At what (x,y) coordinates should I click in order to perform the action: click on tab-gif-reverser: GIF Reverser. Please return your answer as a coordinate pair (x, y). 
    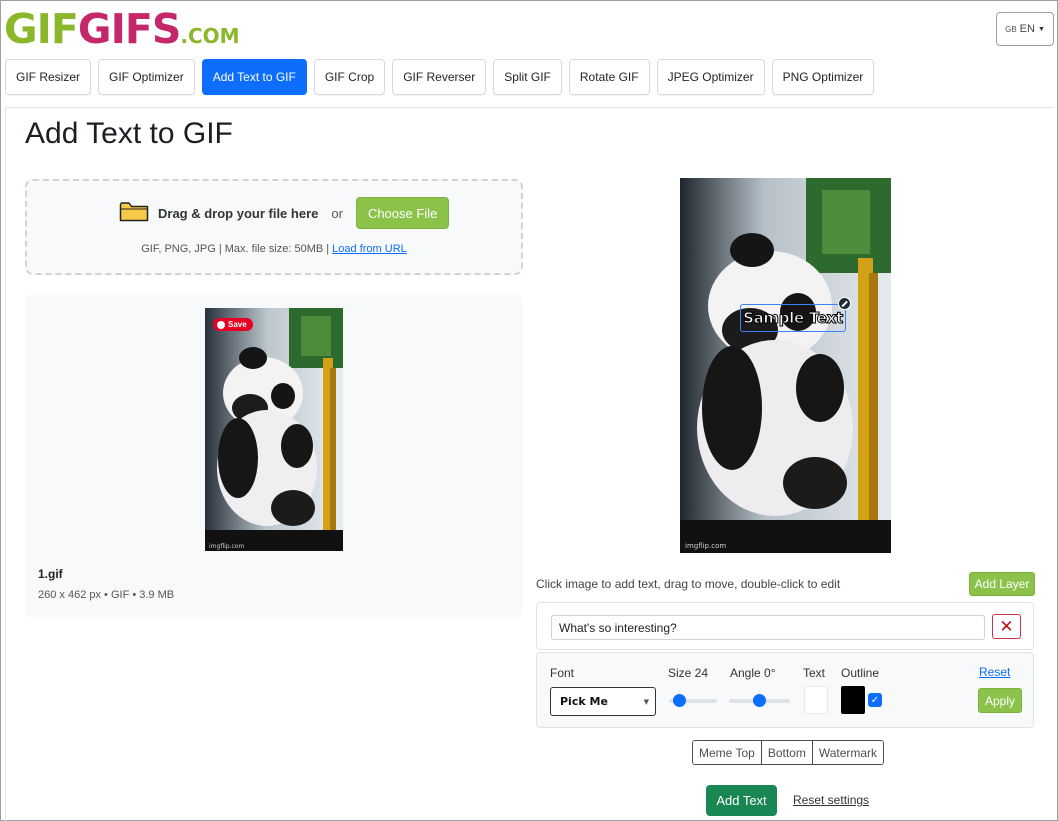
    Looking at the image, I should click on (439, 77).